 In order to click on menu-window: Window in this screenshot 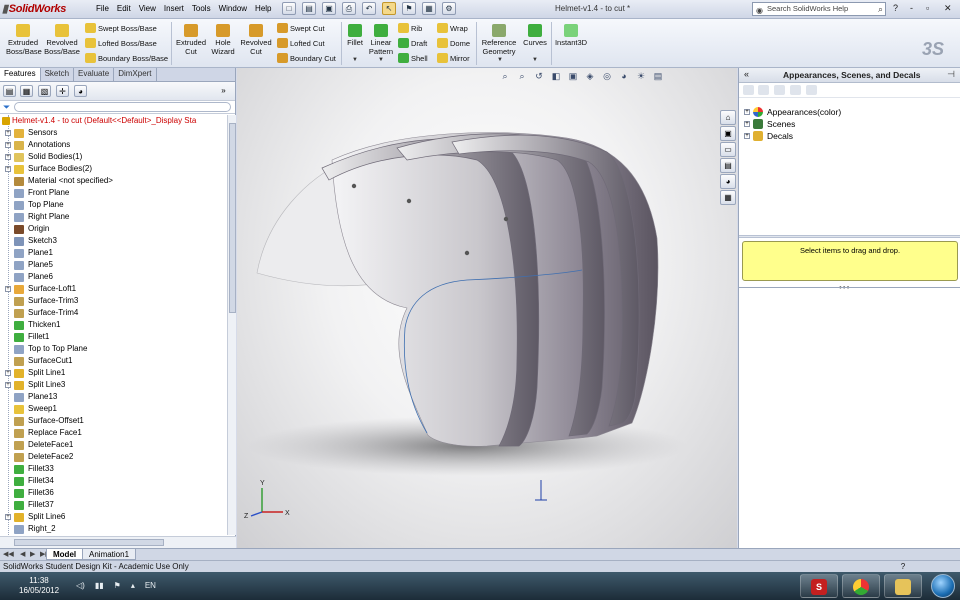, I will do `click(233, 8)`.